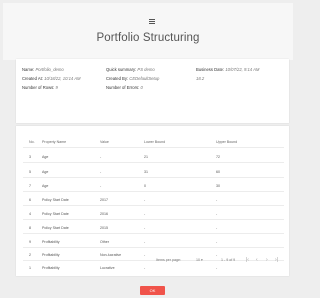 The image size is (320, 298). Describe the element at coordinates (30, 172) in the screenshot. I see `cell-no: 5` at that location.